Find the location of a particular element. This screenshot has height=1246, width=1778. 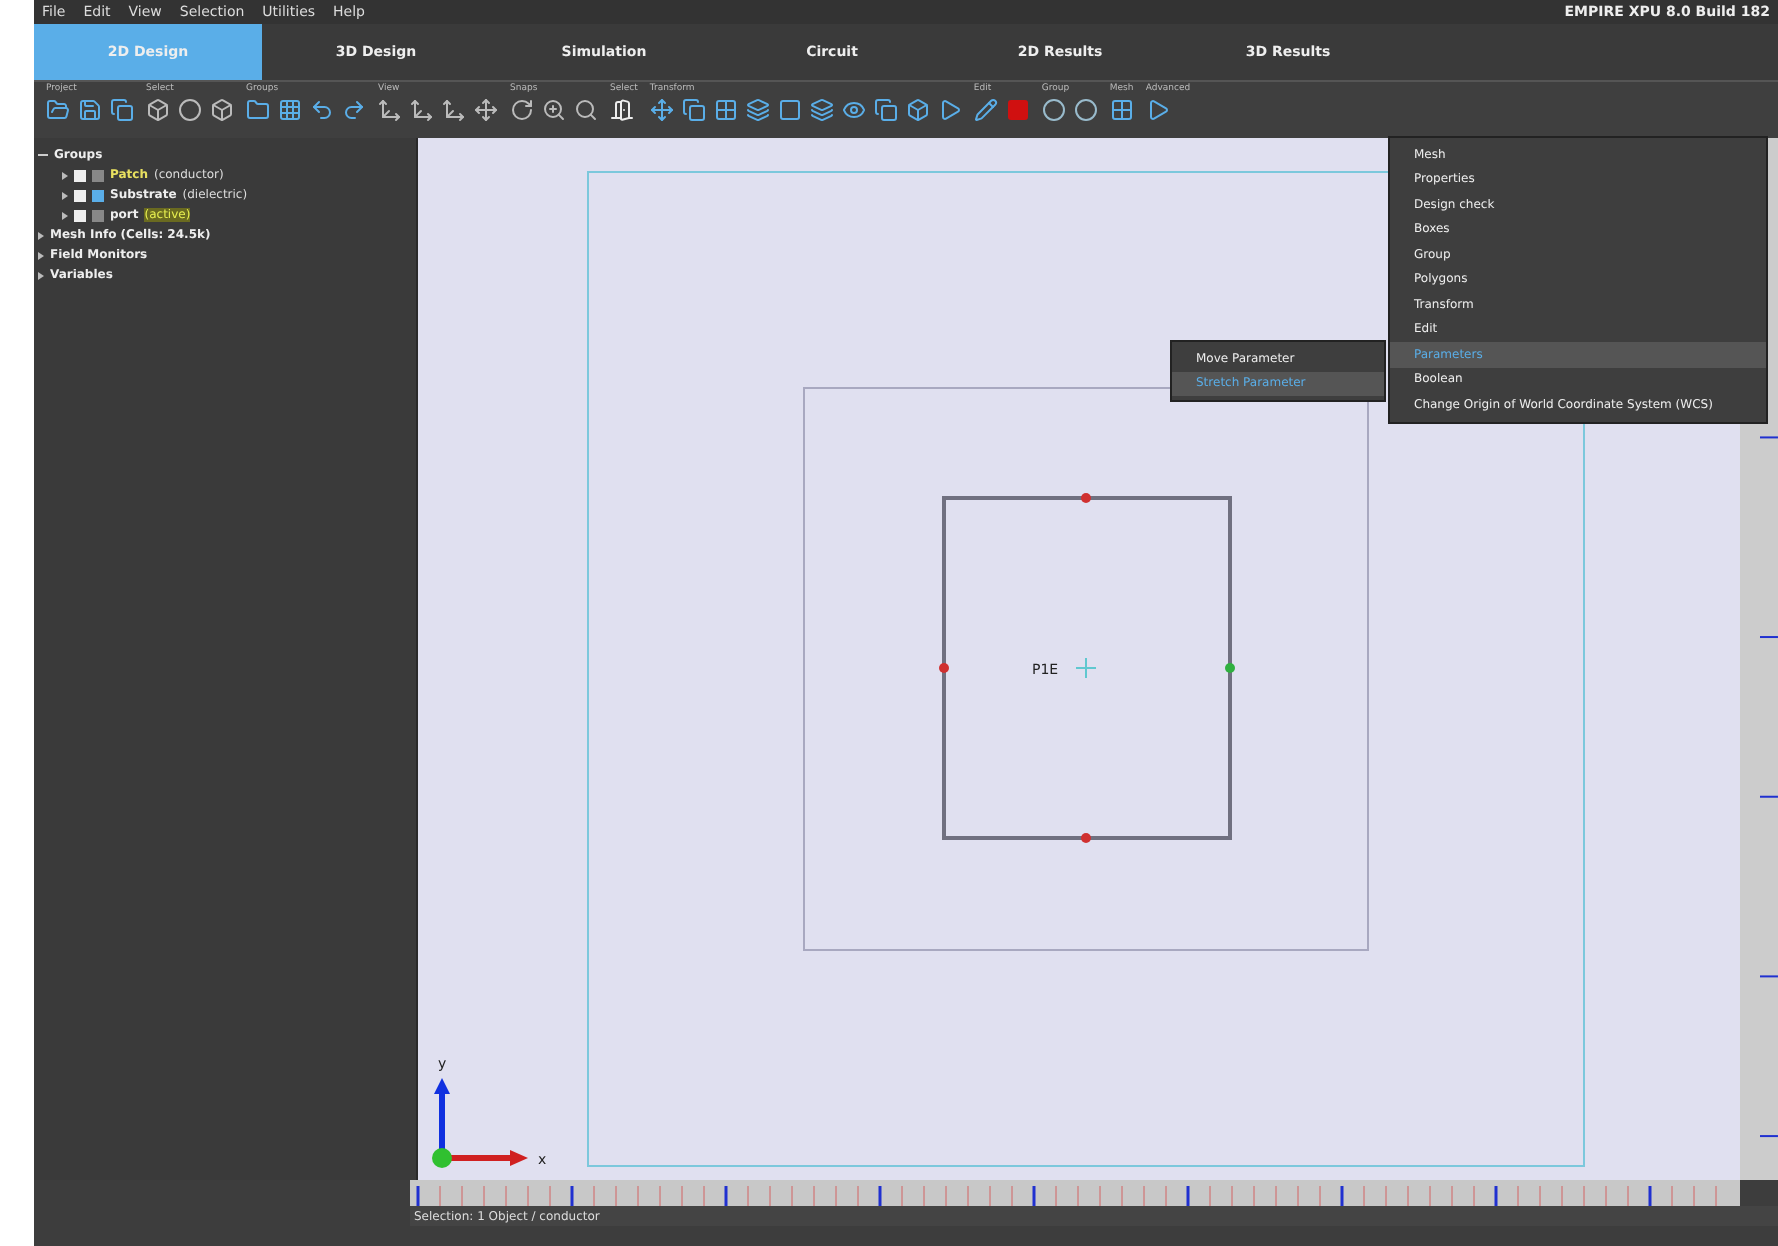

axis-drawing is located at coordinates (480, 1123).